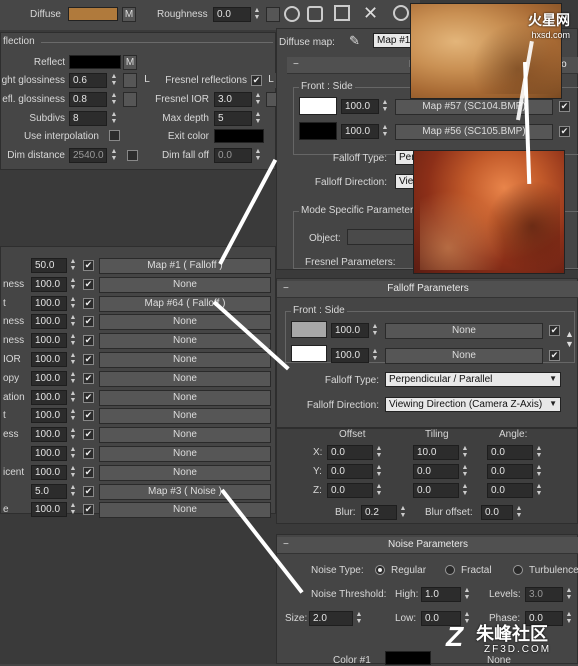 The width and height of the screenshot is (578, 666). Describe the element at coordinates (450, 570) in the screenshot. I see `noise-fractal-radio` at that location.